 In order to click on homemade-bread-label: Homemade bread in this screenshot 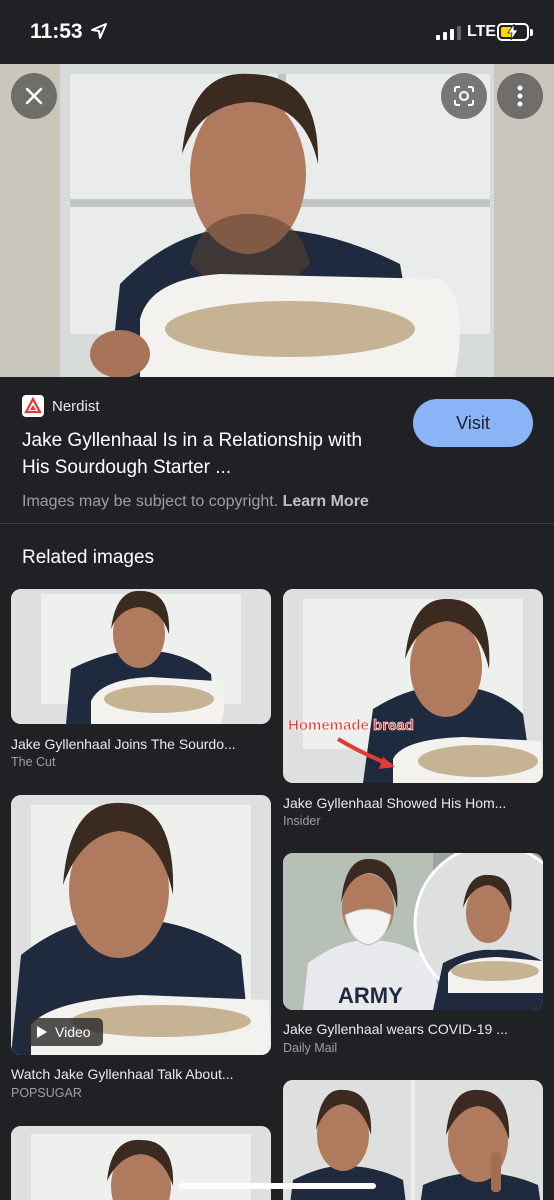, I will do `click(351, 726)`.